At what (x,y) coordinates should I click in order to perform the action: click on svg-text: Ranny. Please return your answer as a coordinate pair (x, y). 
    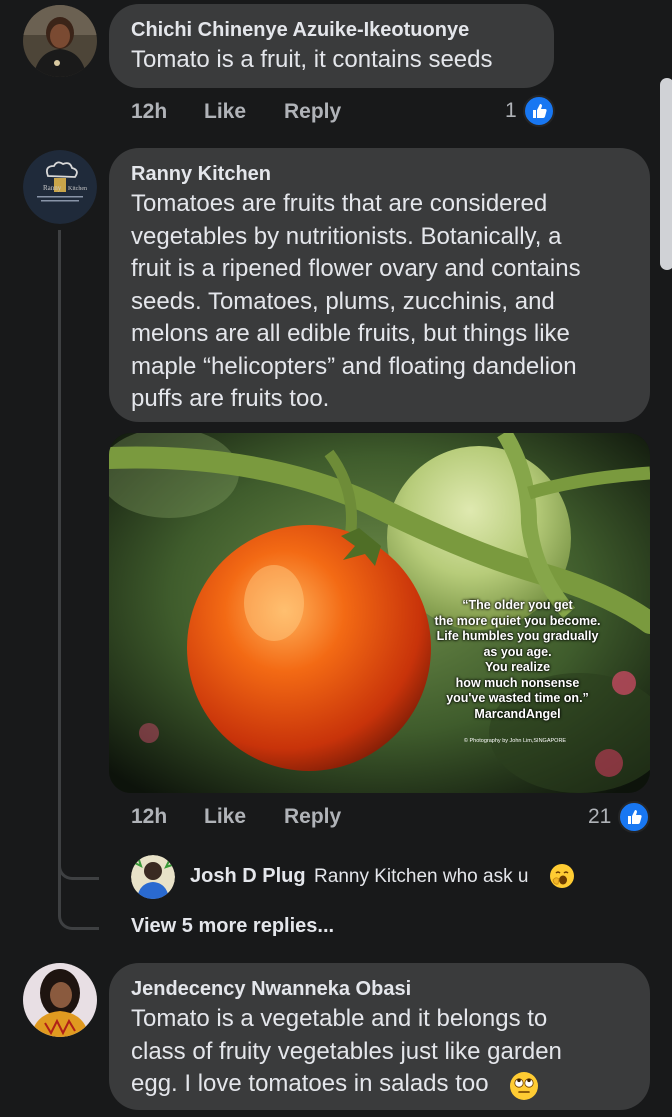
    Looking at the image, I should click on (52, 188).